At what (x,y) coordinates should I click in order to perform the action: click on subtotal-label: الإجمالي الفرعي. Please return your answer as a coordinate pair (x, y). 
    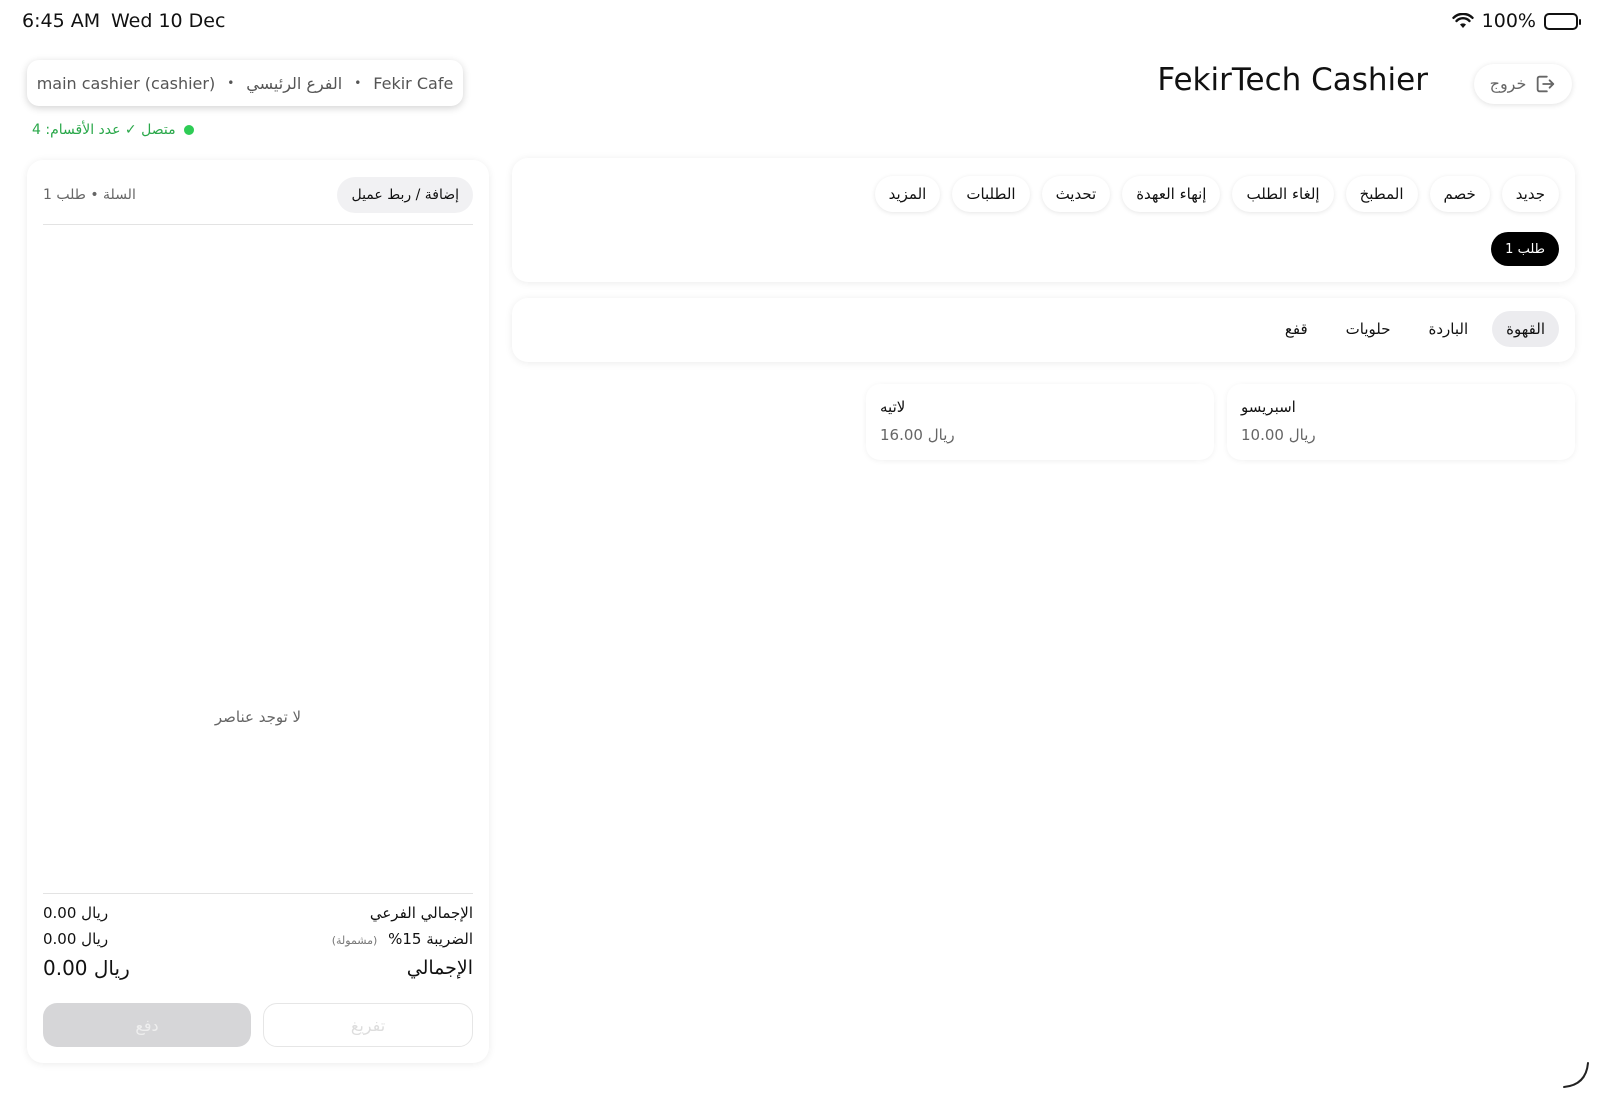
    Looking at the image, I should click on (421, 913).